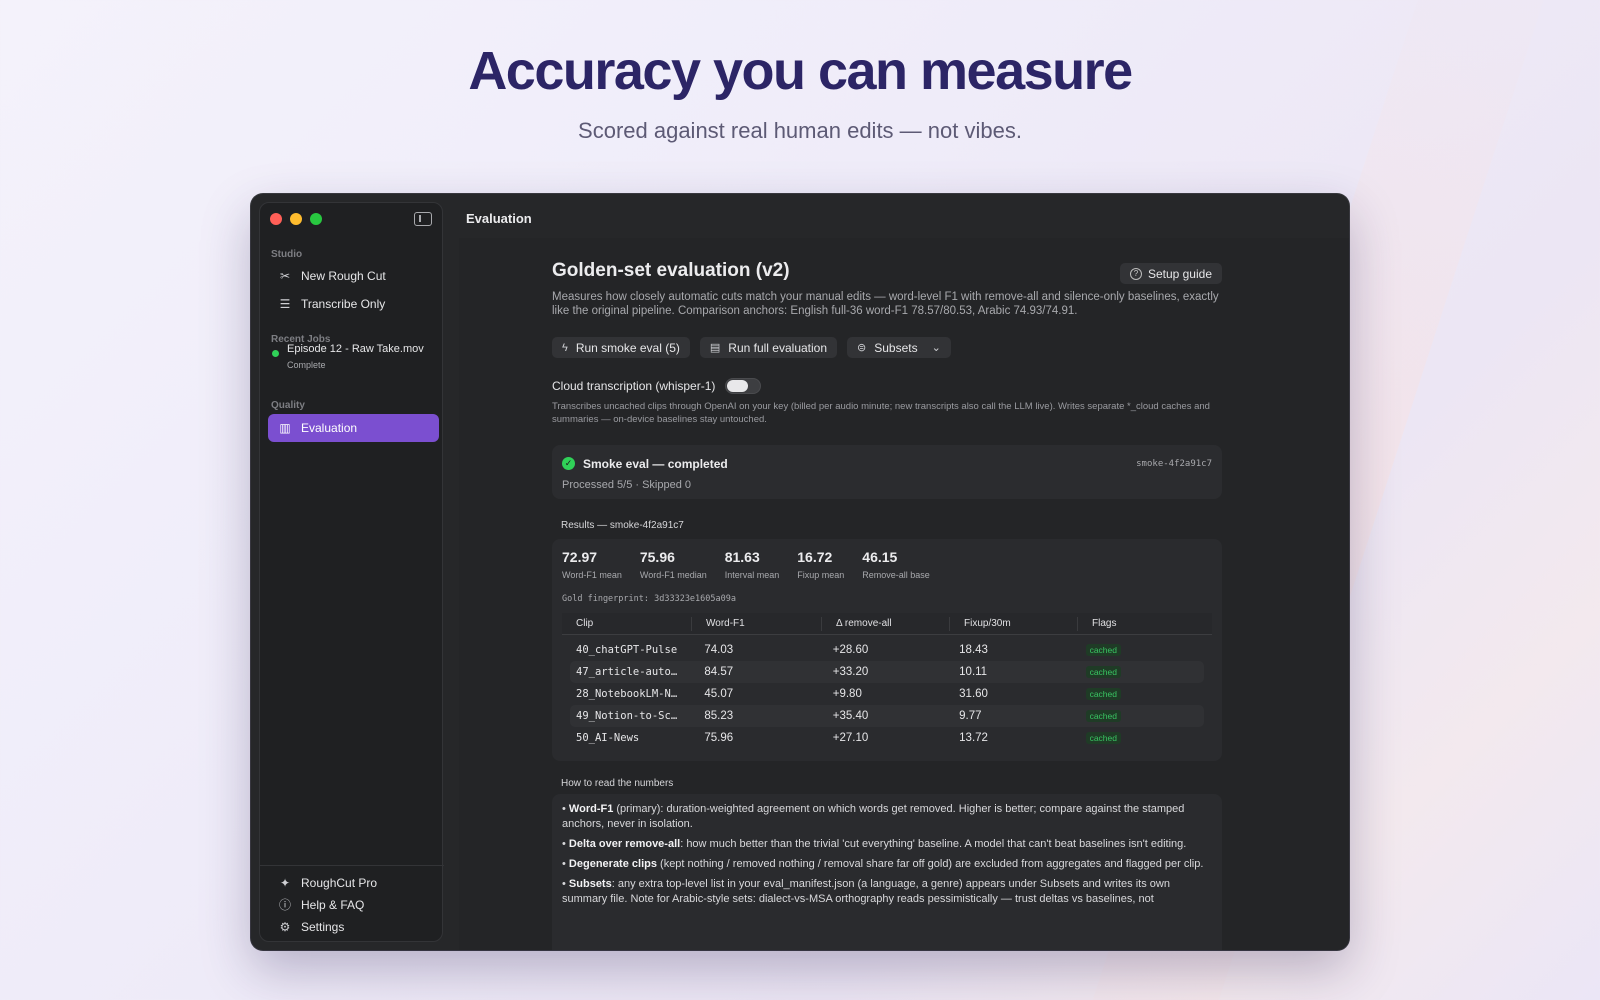  I want to click on minimize-window-button, so click(296, 219).